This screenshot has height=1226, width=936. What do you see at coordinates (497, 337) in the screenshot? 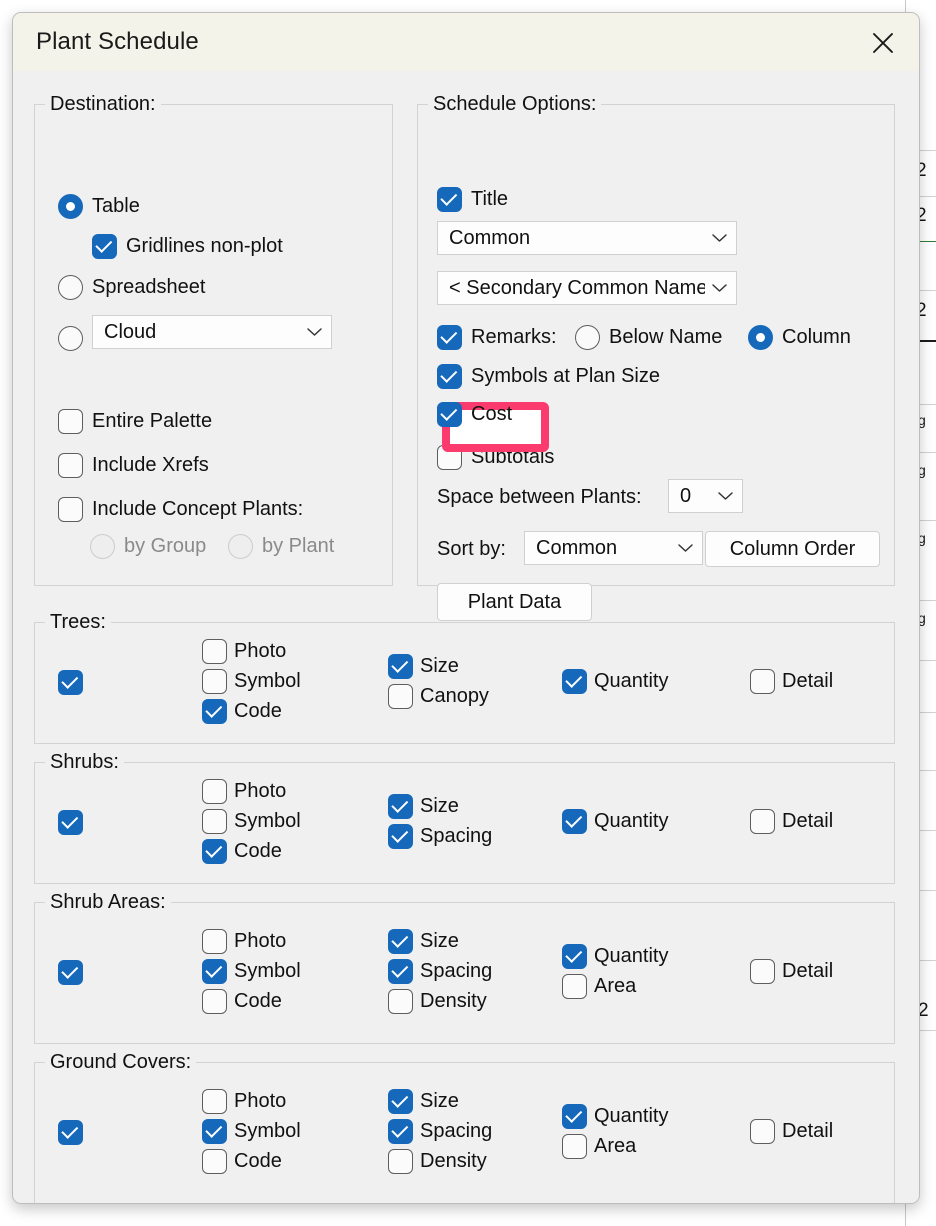
I see `checkbox-remarks: Remarks:` at bounding box center [497, 337].